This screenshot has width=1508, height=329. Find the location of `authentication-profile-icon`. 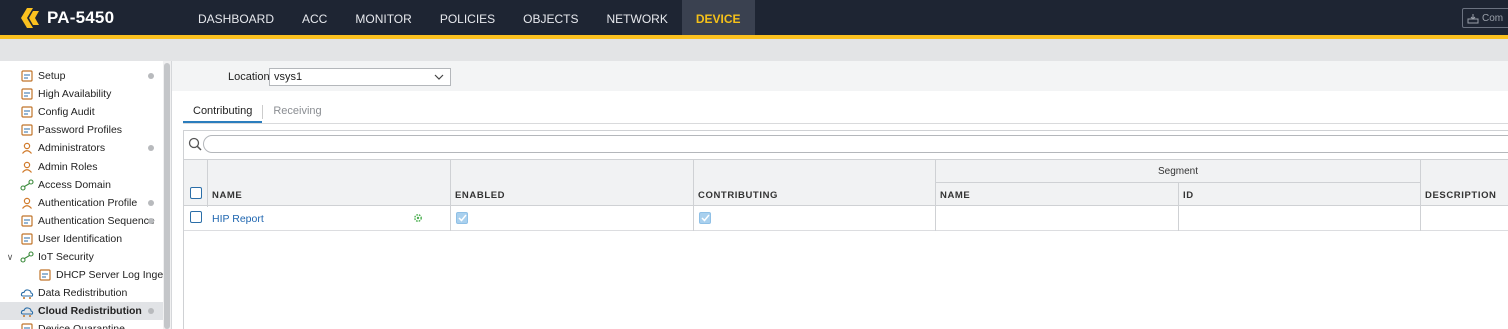

authentication-profile-icon is located at coordinates (27, 203).